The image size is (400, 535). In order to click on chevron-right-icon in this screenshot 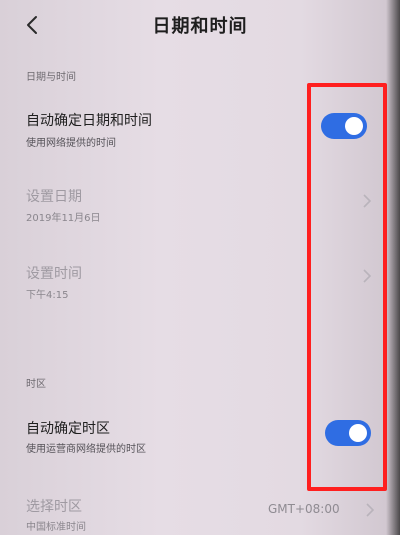, I will do `click(370, 510)`.